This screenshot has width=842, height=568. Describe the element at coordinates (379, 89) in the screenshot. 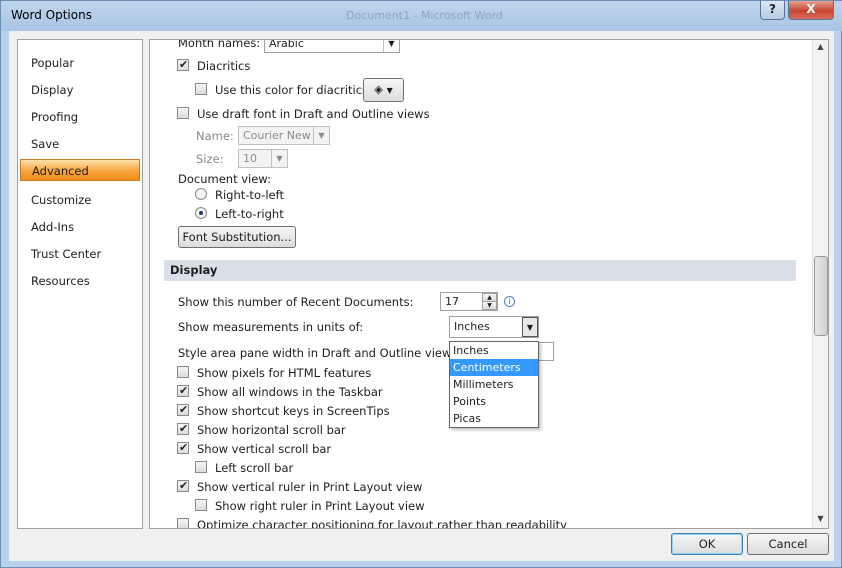

I see `paint-bucket-icon: ◈` at that location.